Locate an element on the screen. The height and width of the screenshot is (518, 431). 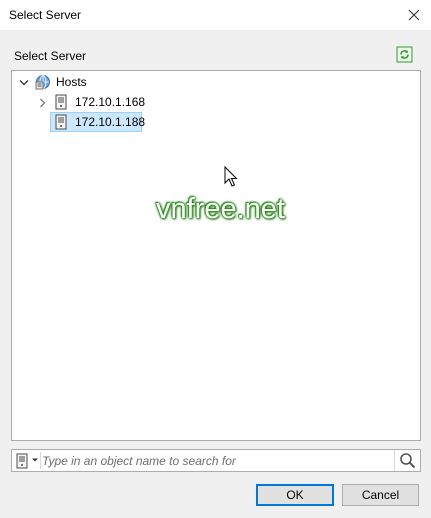
refresh-button is located at coordinates (404, 54).